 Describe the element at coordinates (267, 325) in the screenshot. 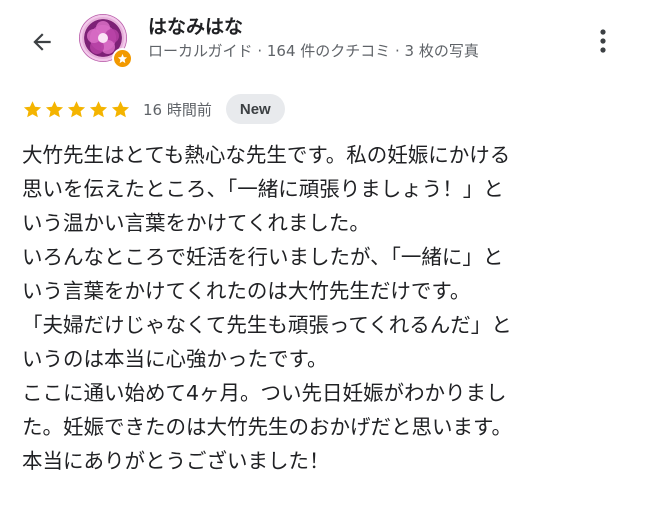

I see `review-line: 「夫婦だけじゃなくて先生も頑張ってくれるんだ」と` at that location.